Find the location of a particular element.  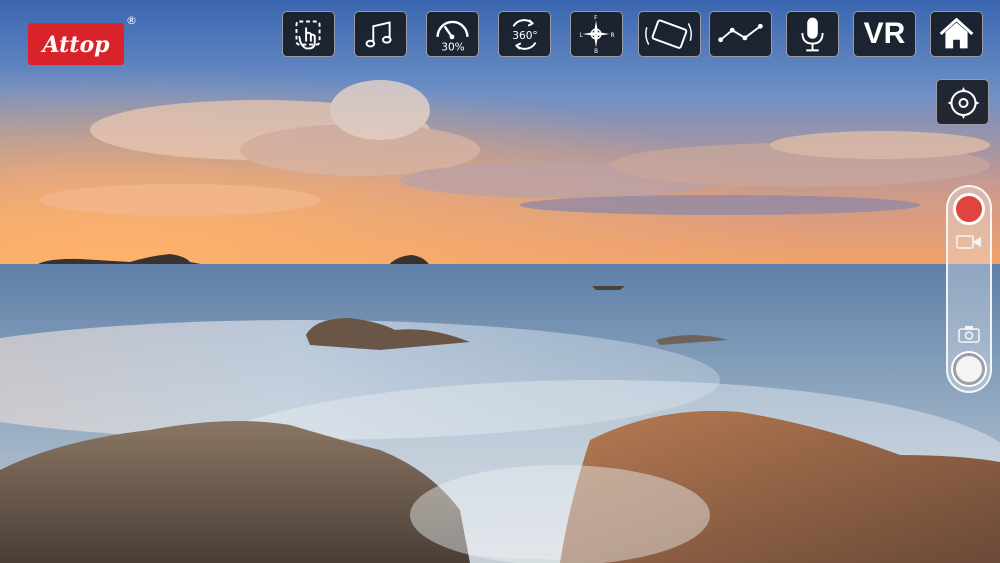

rotate-label: 360° is located at coordinates (524, 36).